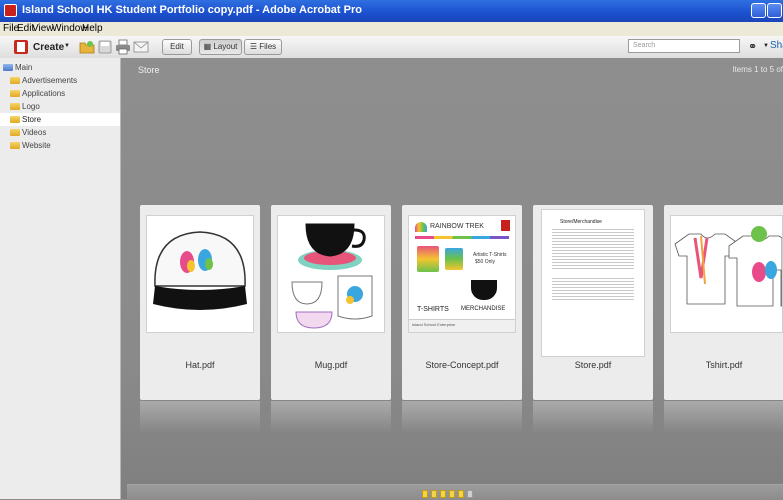 The height and width of the screenshot is (500, 783). I want to click on search-input: Search, so click(684, 46).